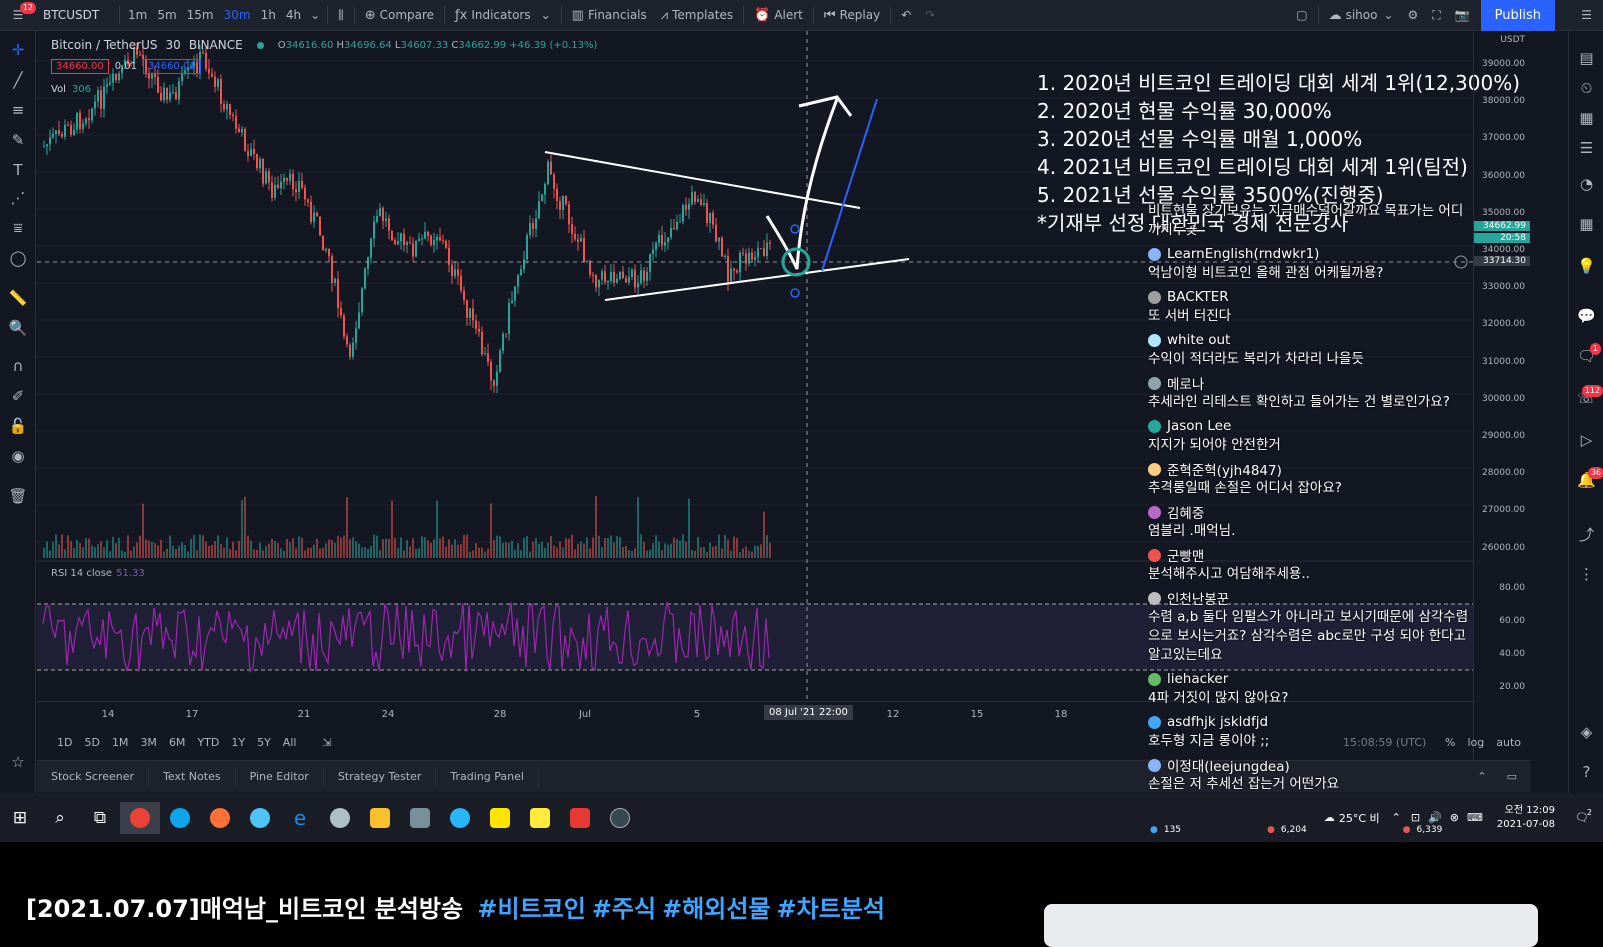  What do you see at coordinates (1586, 440) in the screenshot?
I see `play-icon: ▷` at bounding box center [1586, 440].